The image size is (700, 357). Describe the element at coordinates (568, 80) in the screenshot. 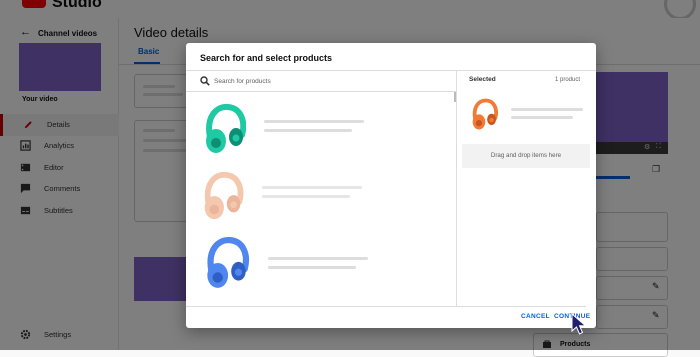

I see `selected-count: 1 product` at that location.